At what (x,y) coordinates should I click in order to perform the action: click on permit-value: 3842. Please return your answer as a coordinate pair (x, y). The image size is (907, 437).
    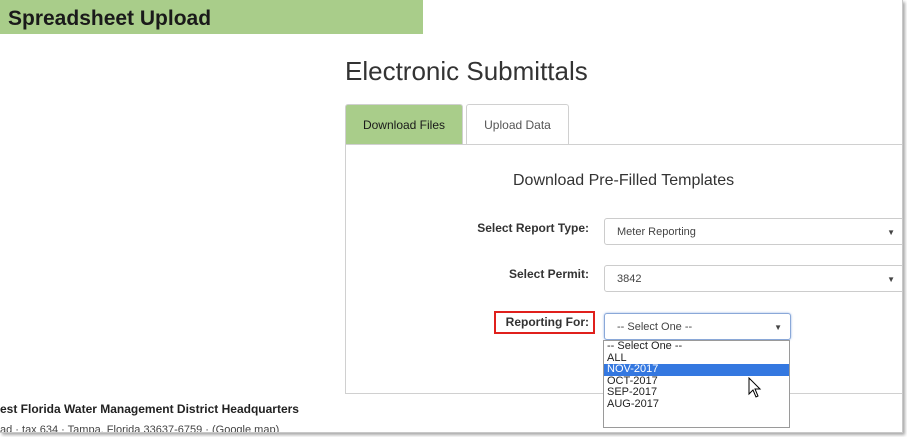
    Looking at the image, I should click on (629, 279).